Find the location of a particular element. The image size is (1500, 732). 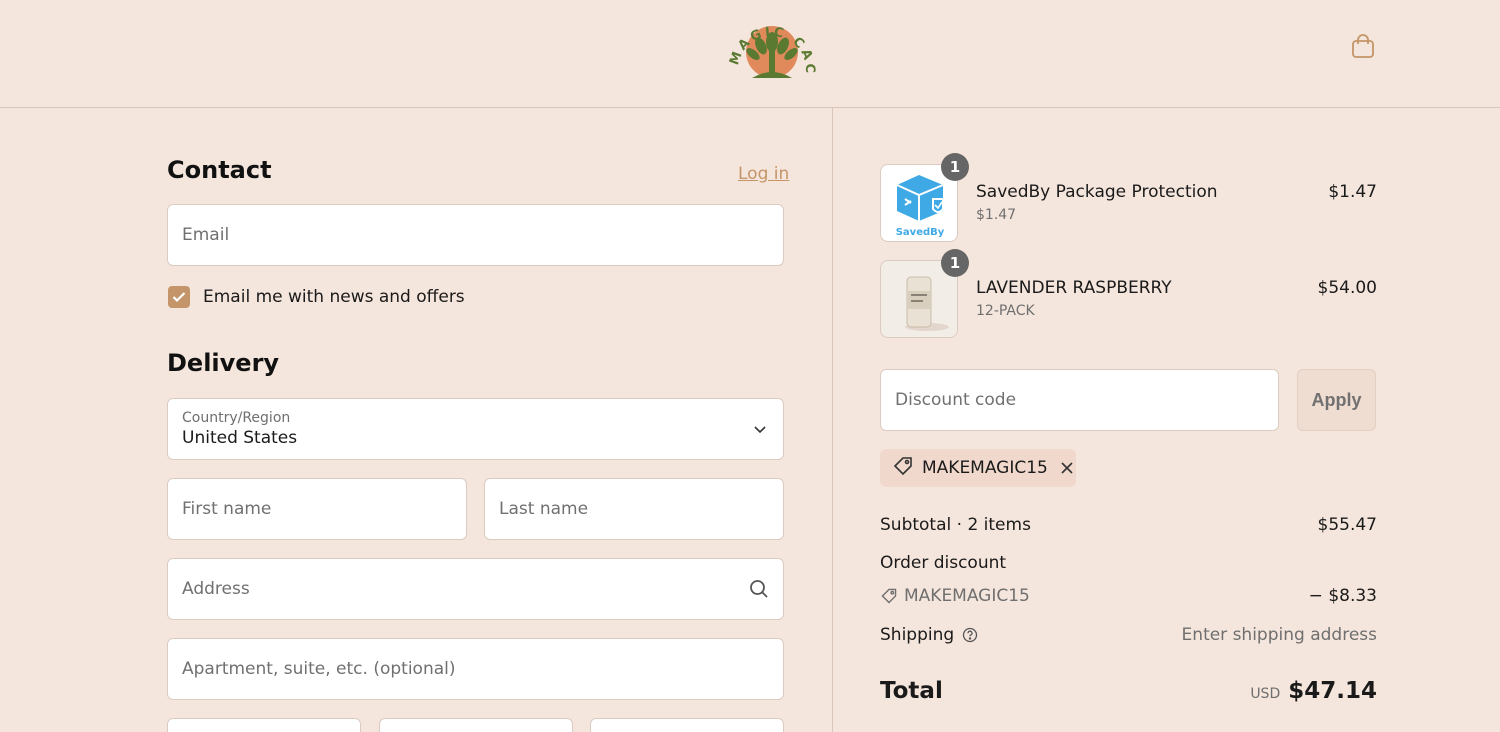

apply-discount-button: Apply is located at coordinates (1336, 400).